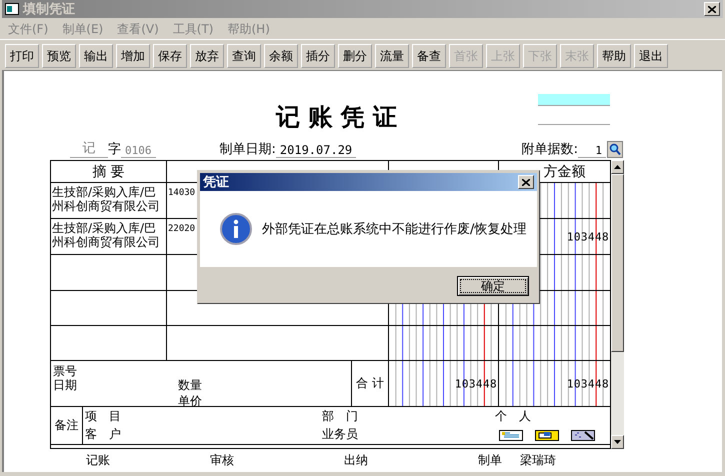 Image resolution: width=725 pixels, height=476 pixels. I want to click on voucher-type-field: 记, so click(89, 148).